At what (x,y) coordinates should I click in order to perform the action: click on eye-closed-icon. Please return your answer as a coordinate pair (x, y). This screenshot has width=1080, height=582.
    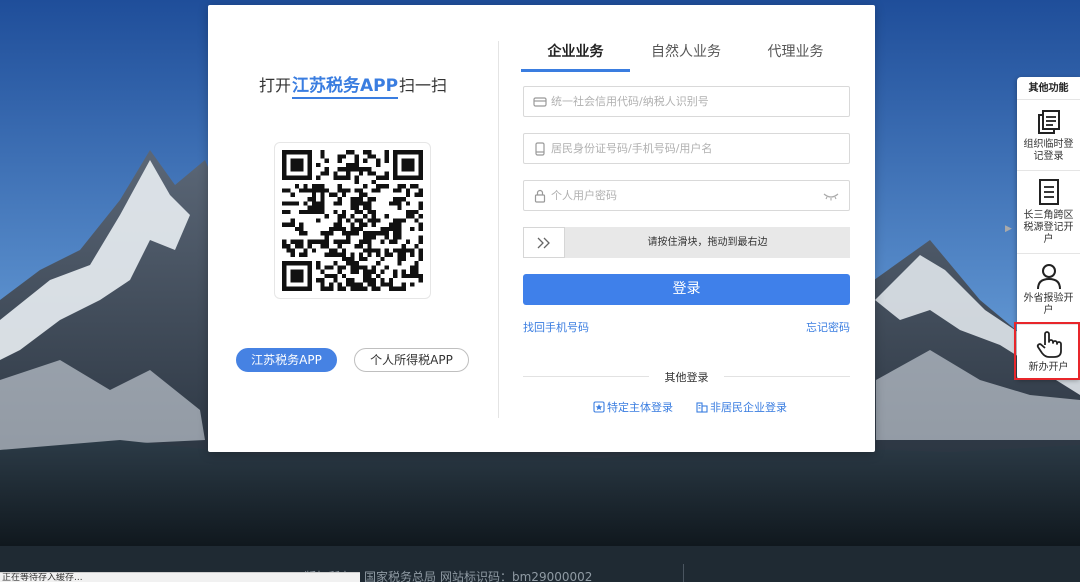
    Looking at the image, I should click on (831, 196).